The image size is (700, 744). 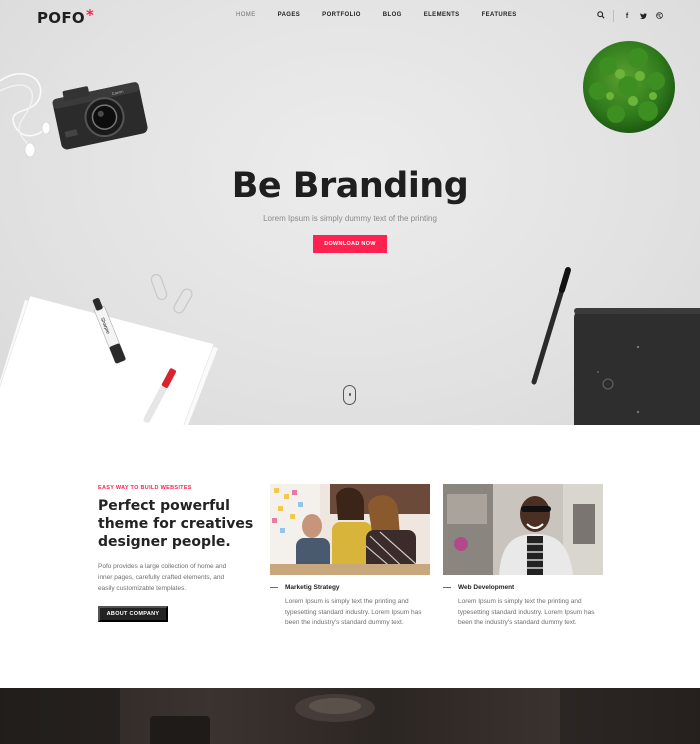 I want to click on dribbble-icon, so click(x=659, y=16).